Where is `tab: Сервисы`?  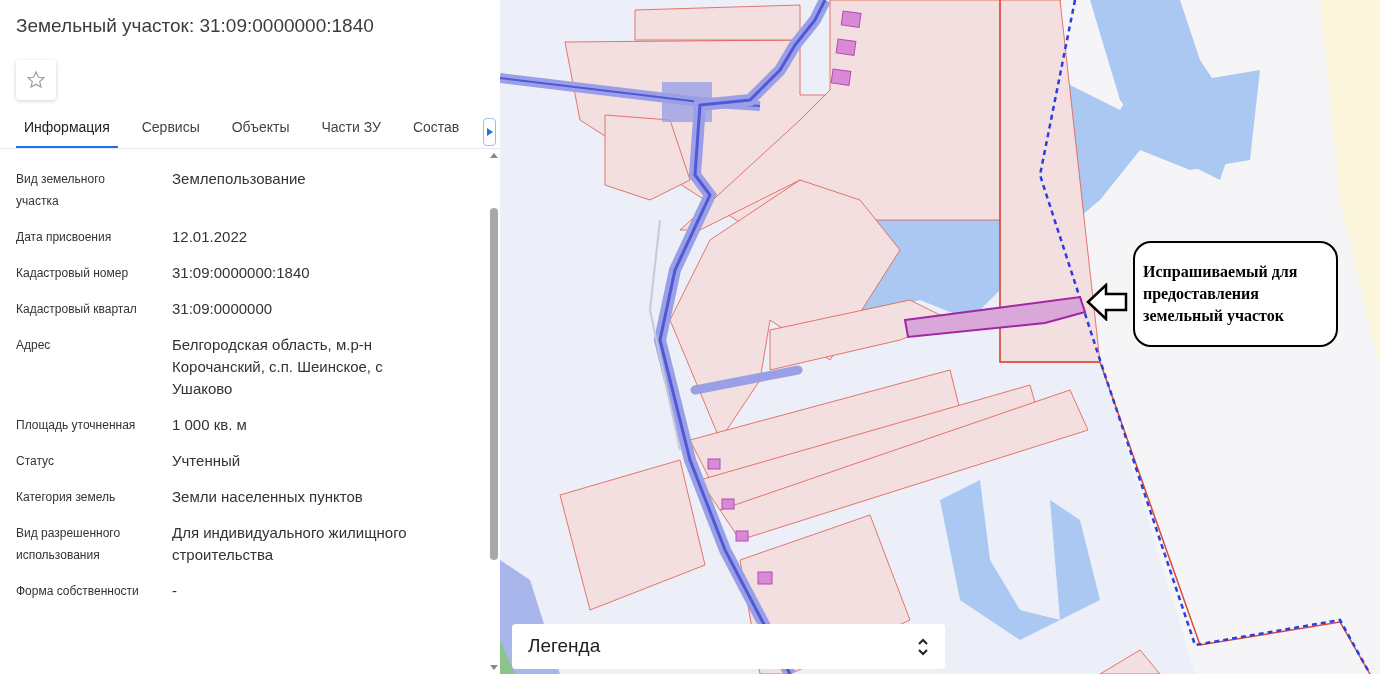
tab: Сервисы is located at coordinates (170, 132).